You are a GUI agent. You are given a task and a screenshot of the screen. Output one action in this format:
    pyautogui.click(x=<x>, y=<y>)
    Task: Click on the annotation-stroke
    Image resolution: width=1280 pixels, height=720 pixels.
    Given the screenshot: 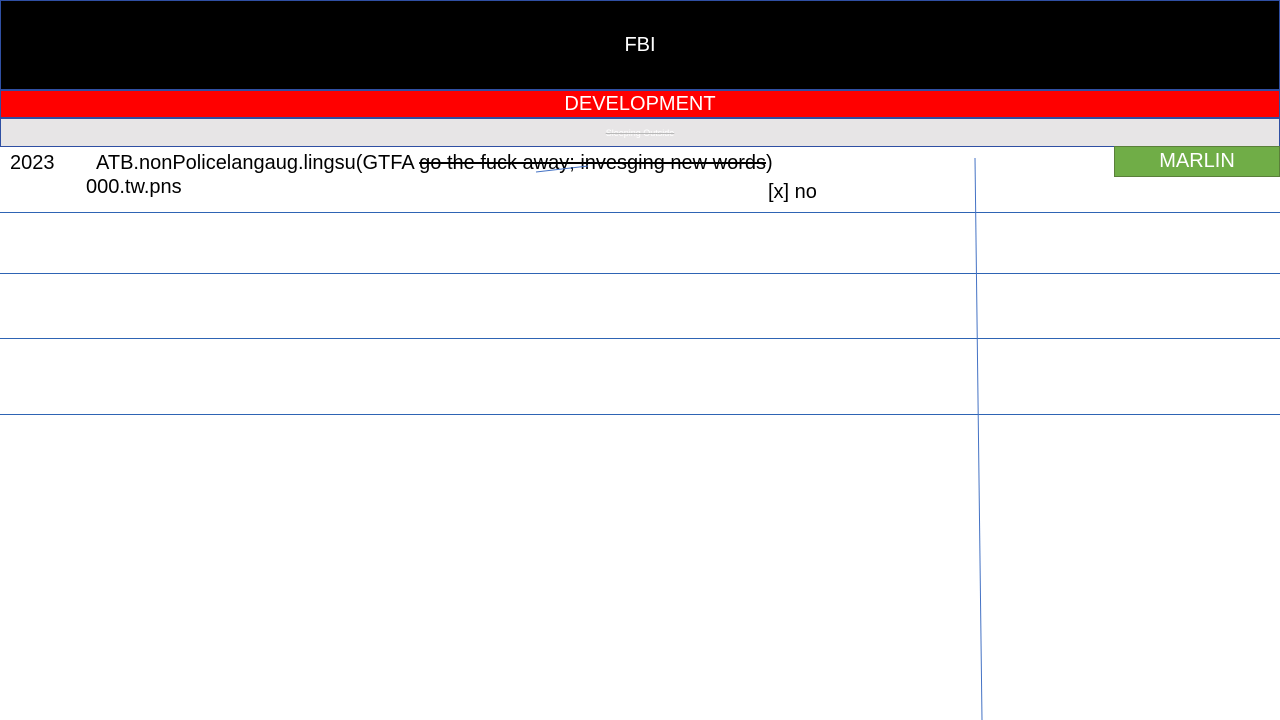 What is the action you would take?
    pyautogui.click(x=562, y=169)
    